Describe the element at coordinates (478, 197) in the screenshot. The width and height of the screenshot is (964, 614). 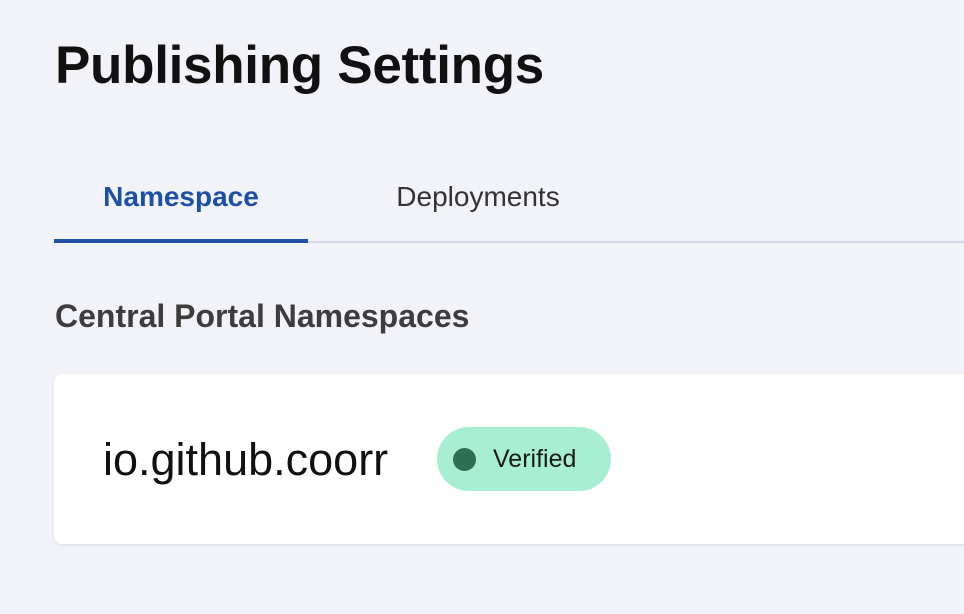
I see `tab-deployments: Deployments` at that location.